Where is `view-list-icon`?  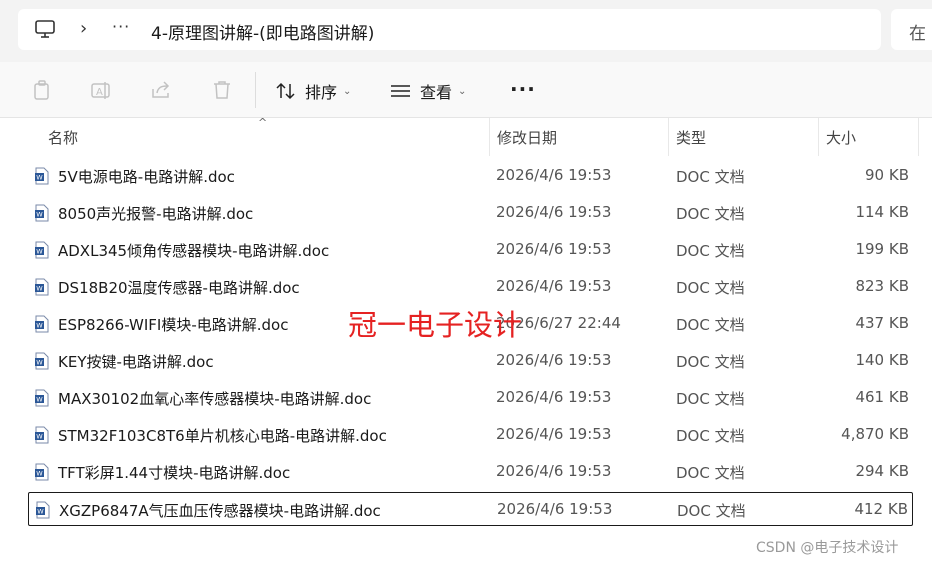
view-list-icon is located at coordinates (400, 91).